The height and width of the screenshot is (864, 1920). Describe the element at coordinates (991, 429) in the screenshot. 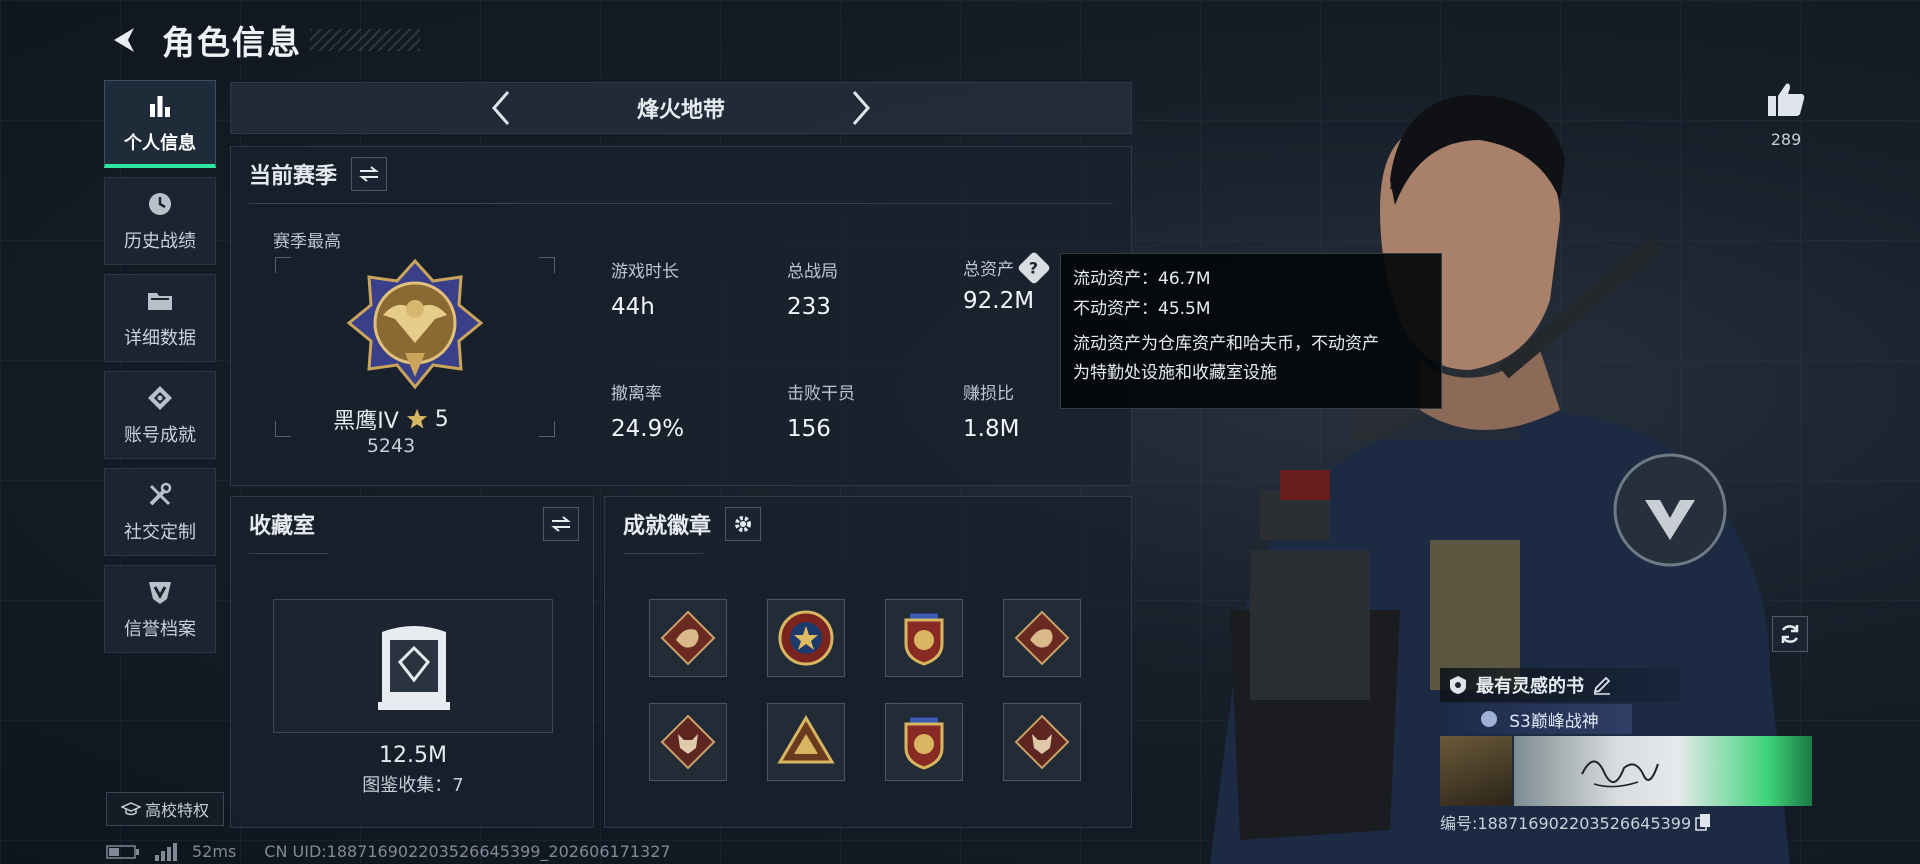

I see `stat-value: 1.8M` at that location.